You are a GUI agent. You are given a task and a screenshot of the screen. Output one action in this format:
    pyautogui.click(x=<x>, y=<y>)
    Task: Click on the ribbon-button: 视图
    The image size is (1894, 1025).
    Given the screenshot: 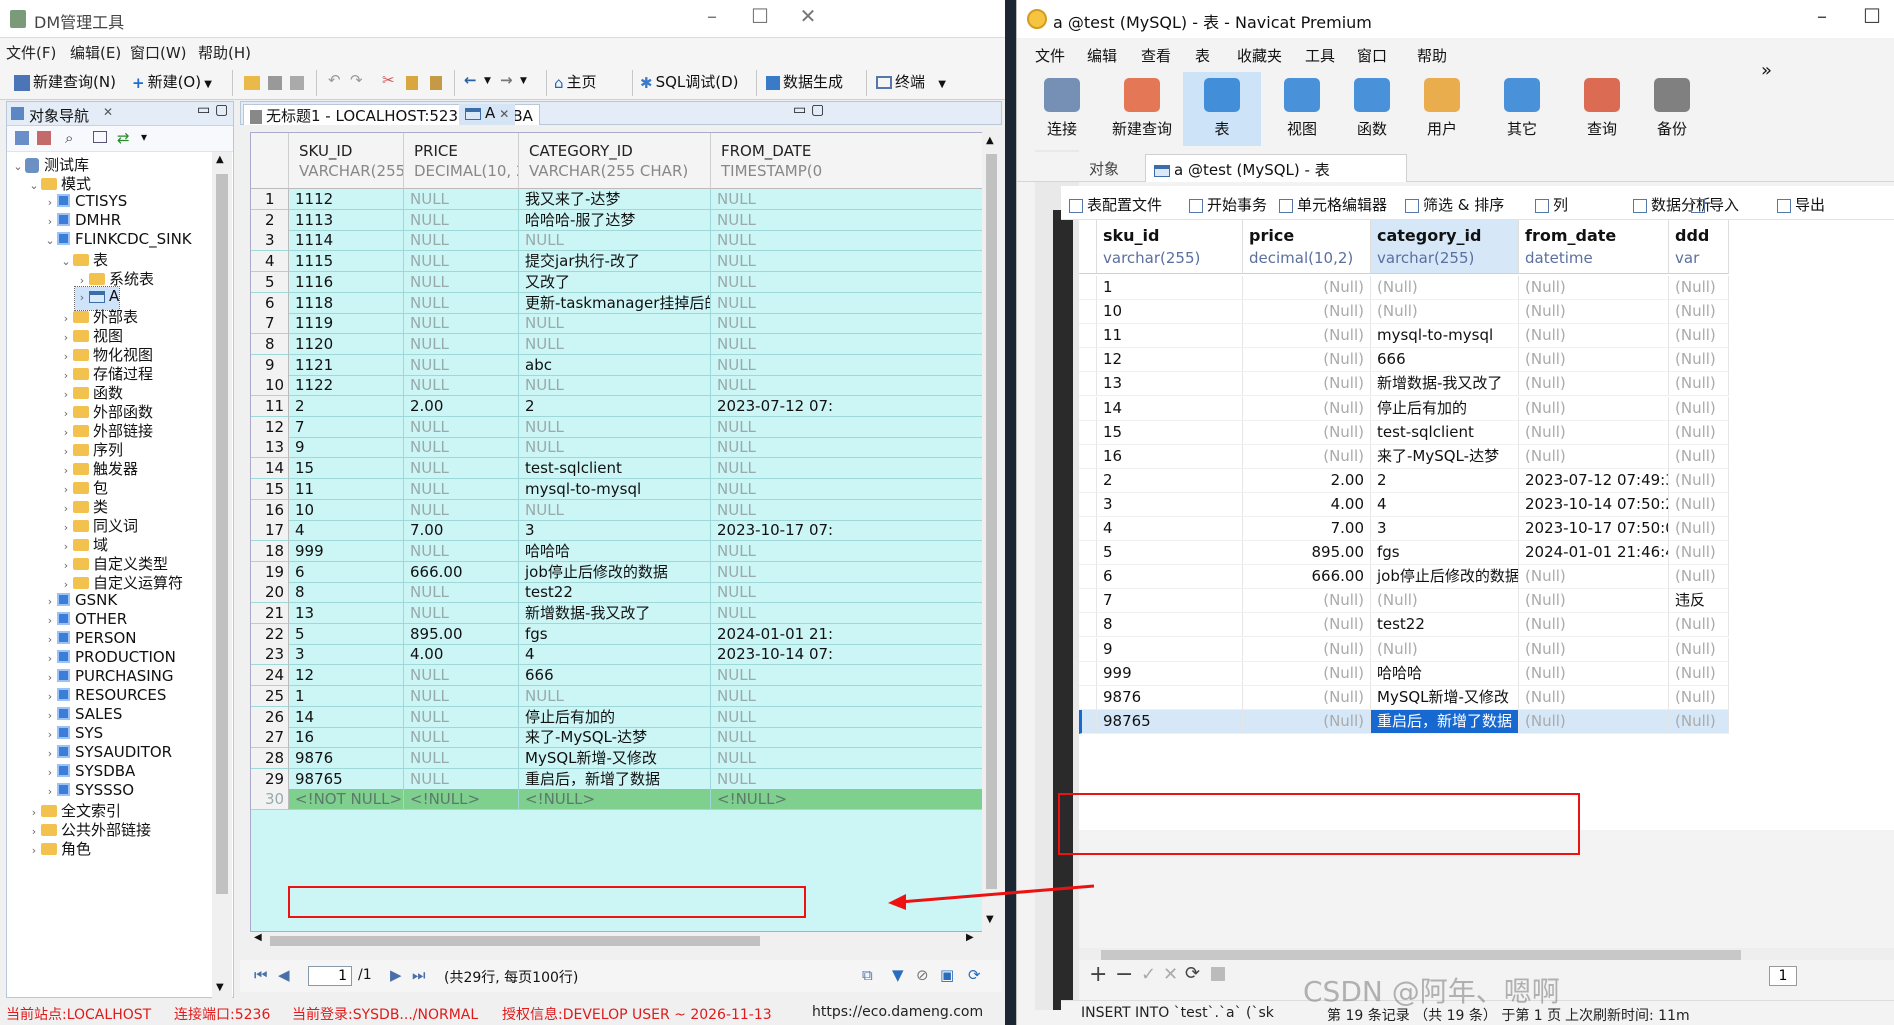 What is the action you would take?
    pyautogui.click(x=1302, y=109)
    